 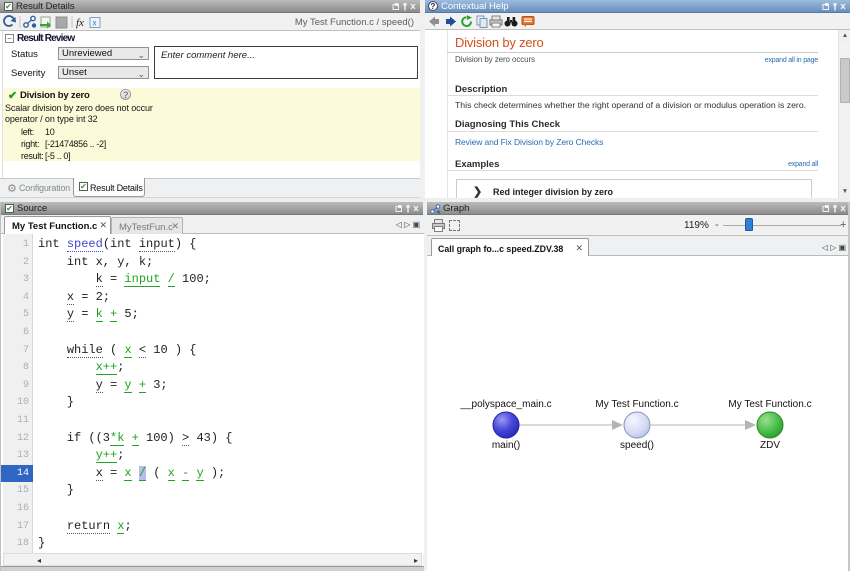 I want to click on svg-text: x, so click(x=95, y=23).